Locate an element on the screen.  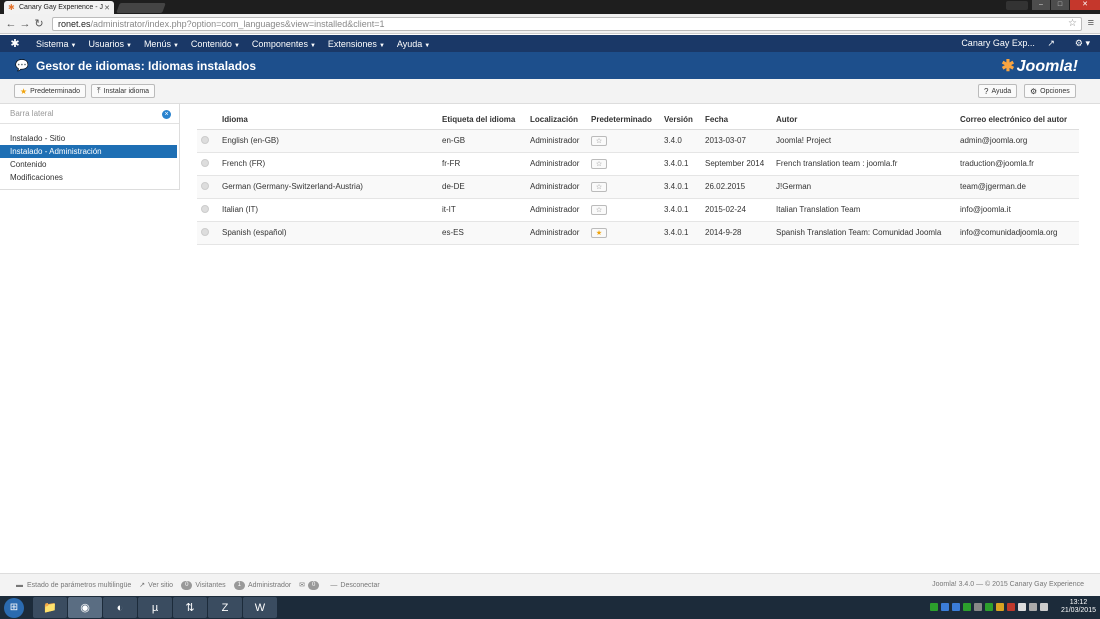
multilang-status-link: ▬ Estado de parámetros multilingüe is located at coordinates (73, 585).